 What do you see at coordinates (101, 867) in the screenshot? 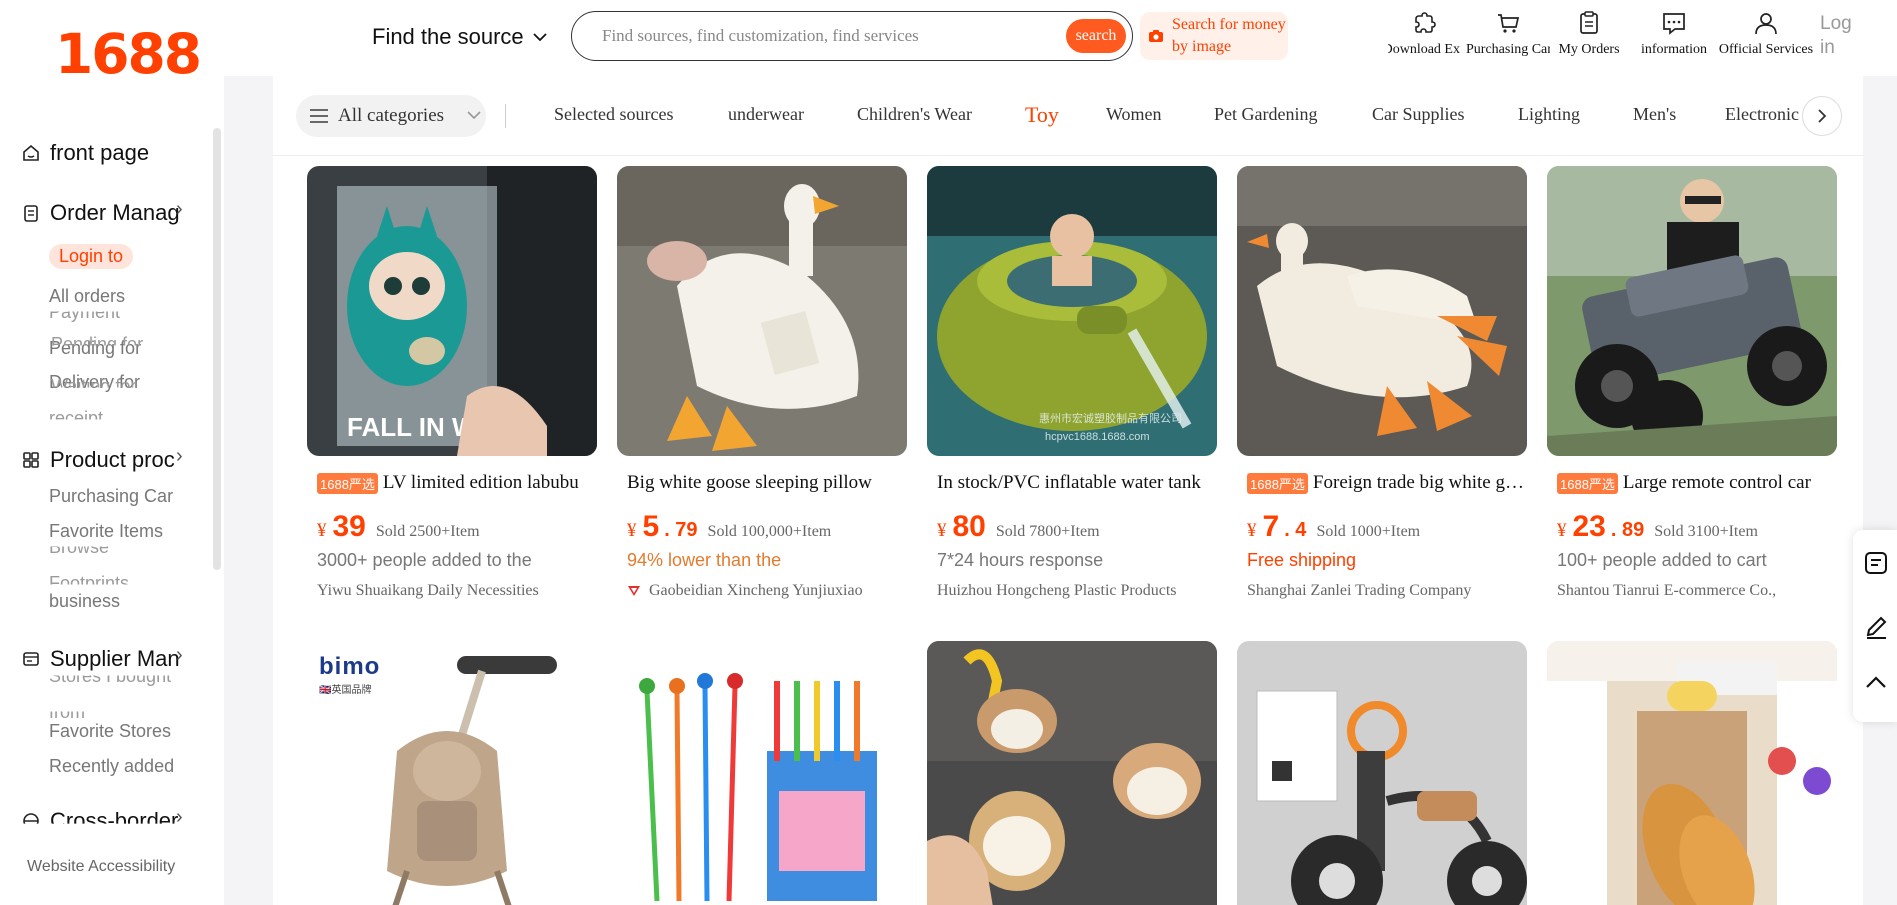
I see `website-accessibility-link: Website Accessibility` at bounding box center [101, 867].